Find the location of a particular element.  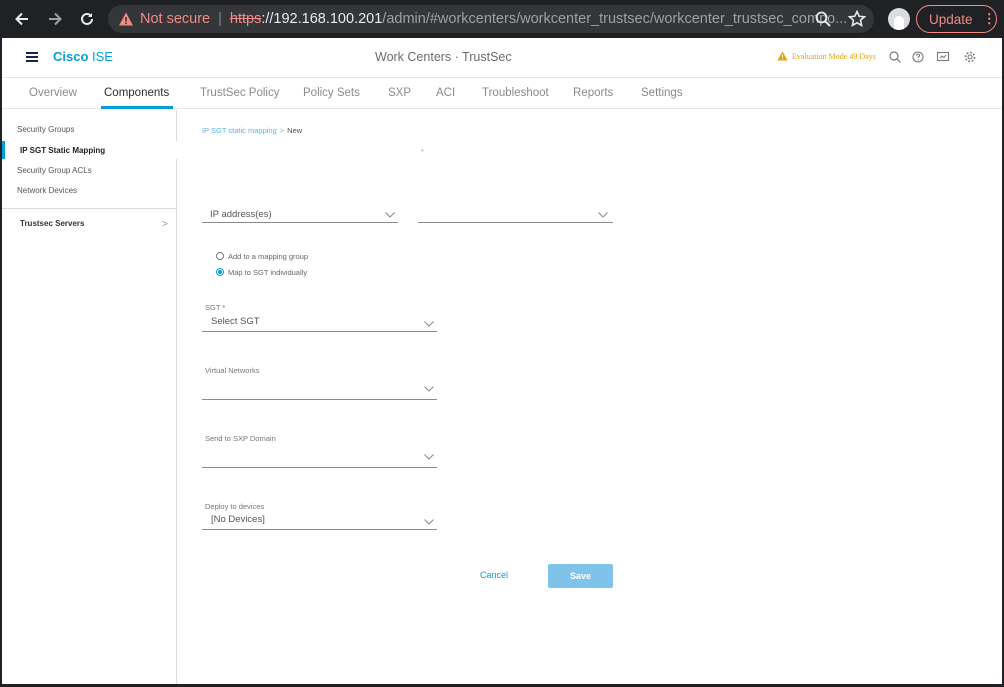

tab-policy-sets: Policy Sets is located at coordinates (331, 93).